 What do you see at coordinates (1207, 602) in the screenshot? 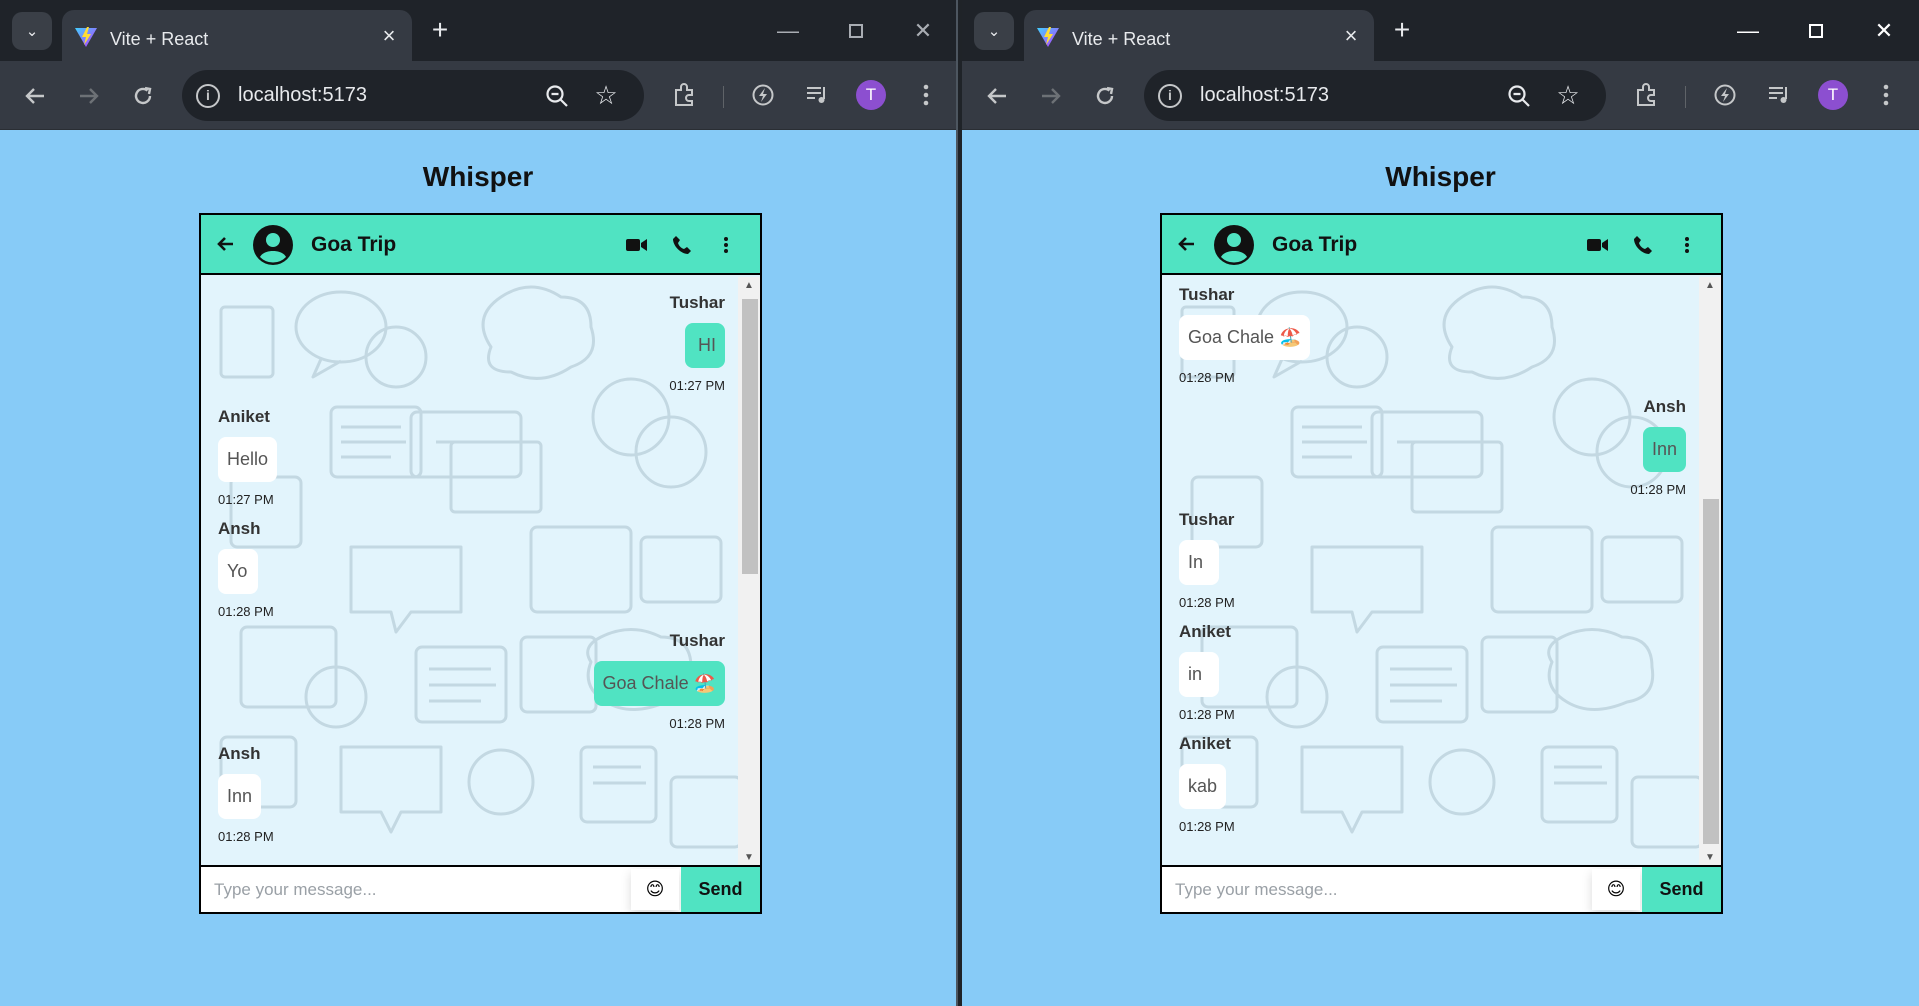
I see `message-time: 01:28 PM` at bounding box center [1207, 602].